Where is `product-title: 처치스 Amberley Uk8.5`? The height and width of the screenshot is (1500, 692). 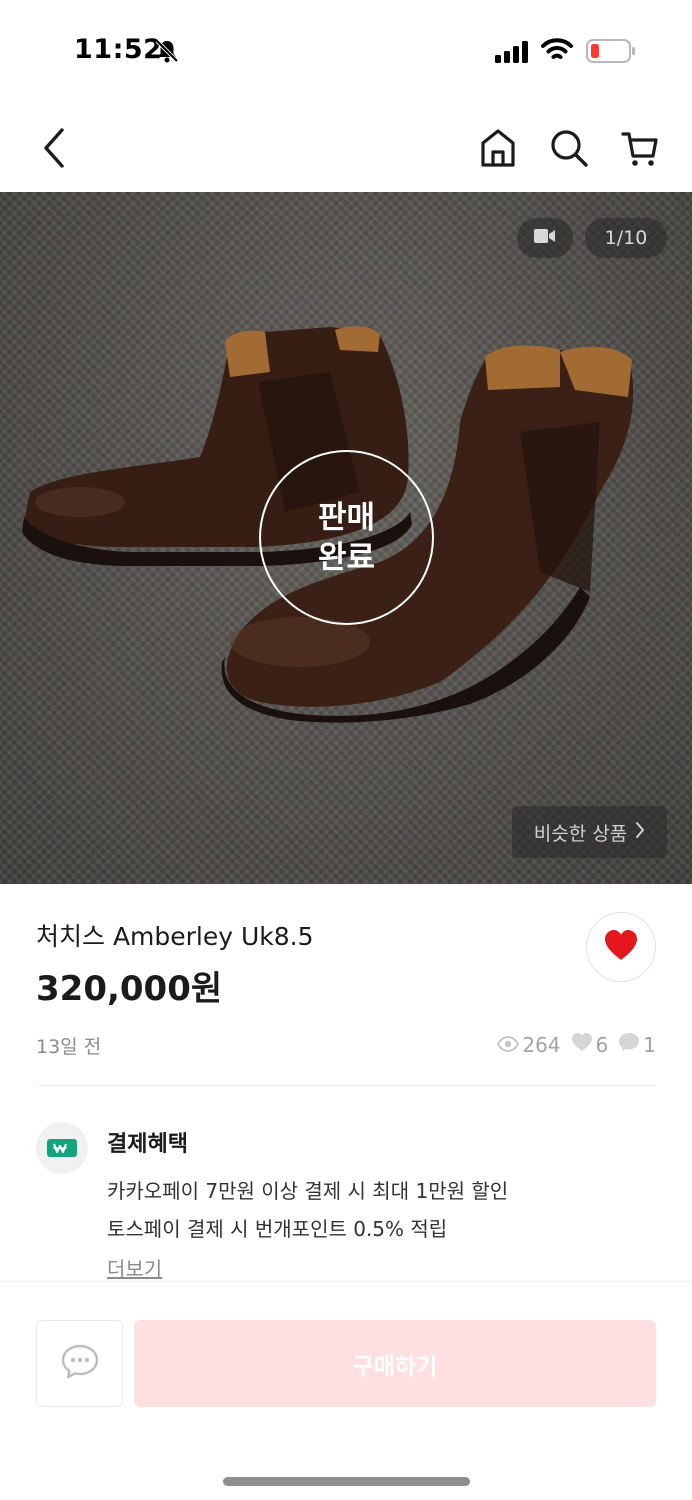
product-title: 처치스 Amberley Uk8.5 is located at coordinates (175, 936).